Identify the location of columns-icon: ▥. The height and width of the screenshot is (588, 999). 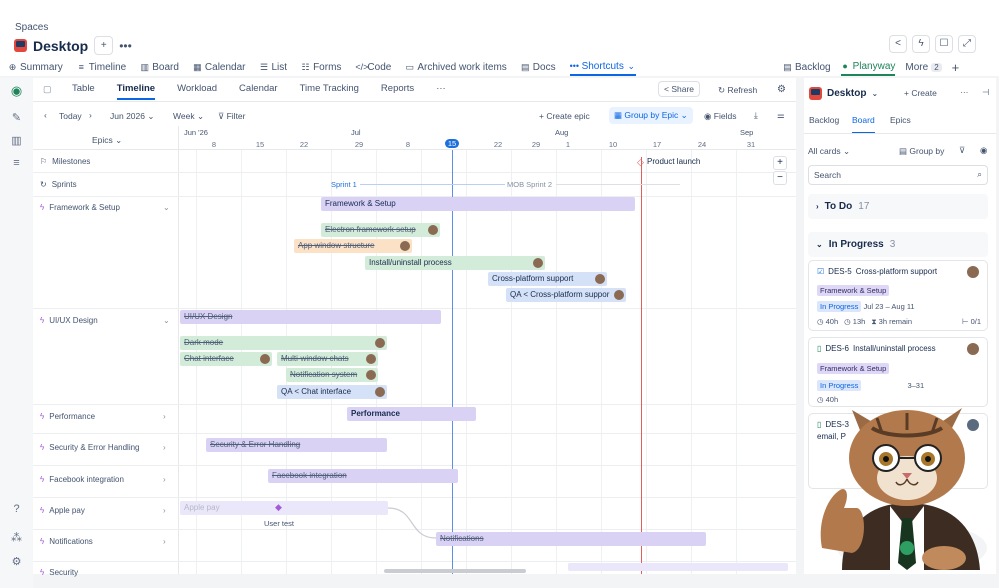
(16, 140).